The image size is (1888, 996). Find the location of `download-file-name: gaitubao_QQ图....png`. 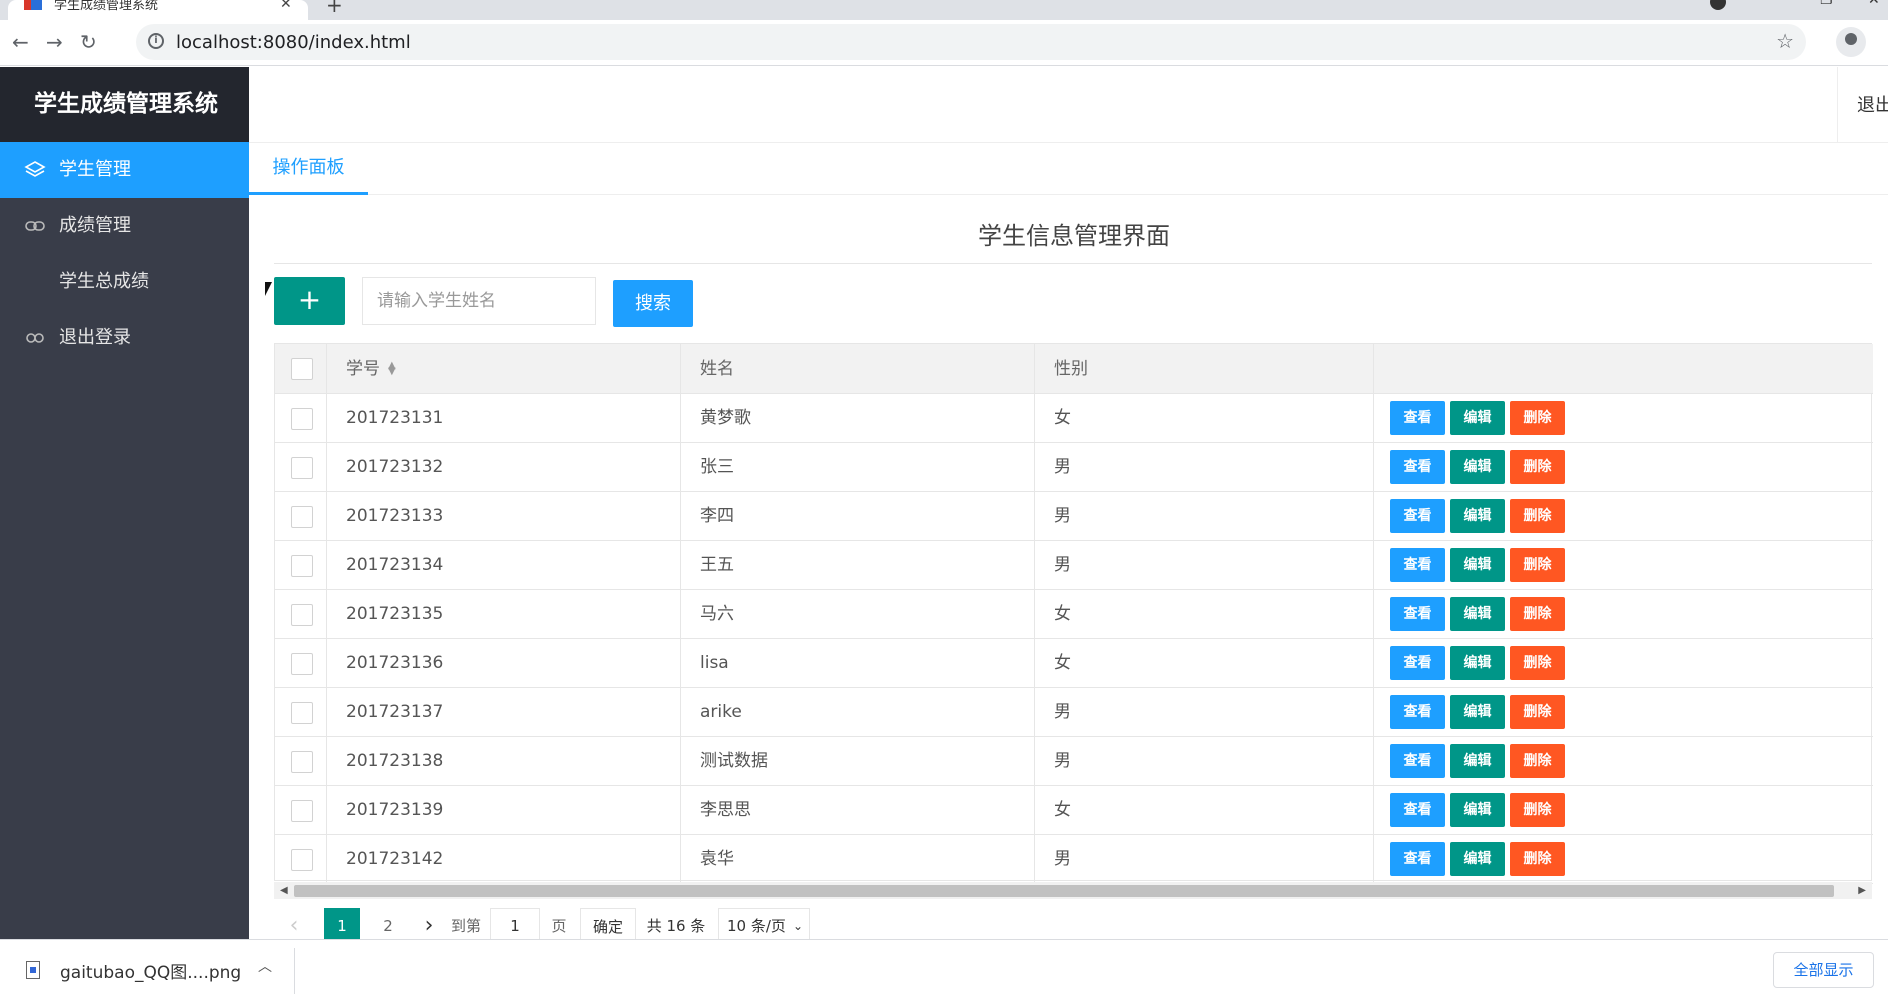

download-file-name: gaitubao_QQ图....png is located at coordinates (150, 970).